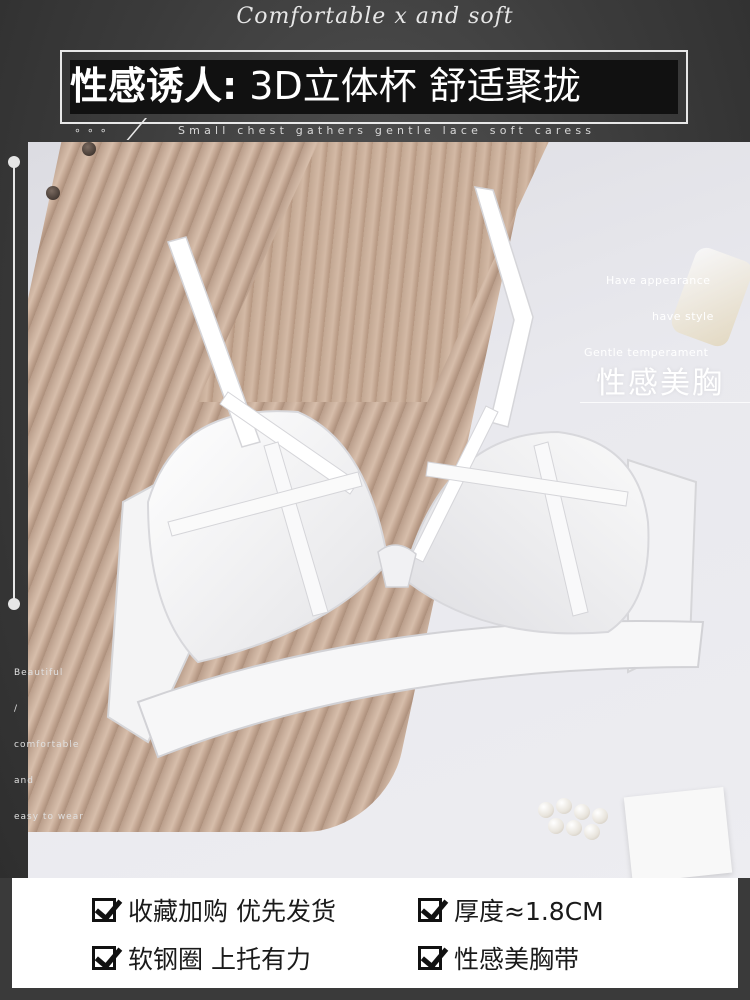 The width and height of the screenshot is (750, 1000). Describe the element at coordinates (24, 781) in the screenshot. I see `side-text: and` at that location.